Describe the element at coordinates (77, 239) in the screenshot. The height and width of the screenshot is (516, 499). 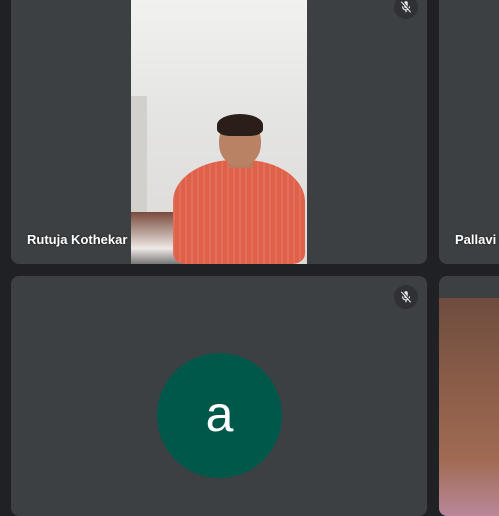
I see `participant-name: Rutuja Kothekar` at that location.